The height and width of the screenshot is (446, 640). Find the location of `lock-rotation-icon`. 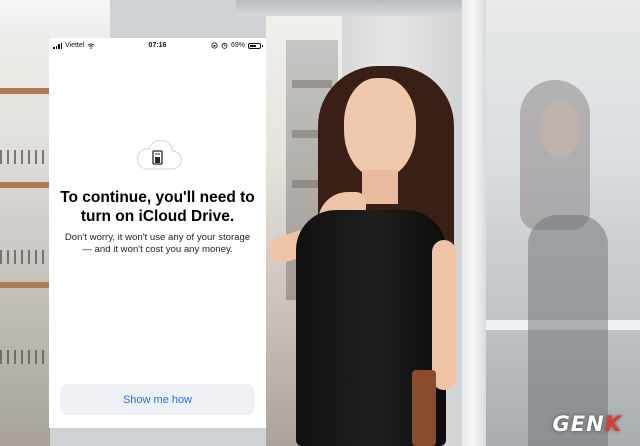

lock-rotation-icon is located at coordinates (214, 45).